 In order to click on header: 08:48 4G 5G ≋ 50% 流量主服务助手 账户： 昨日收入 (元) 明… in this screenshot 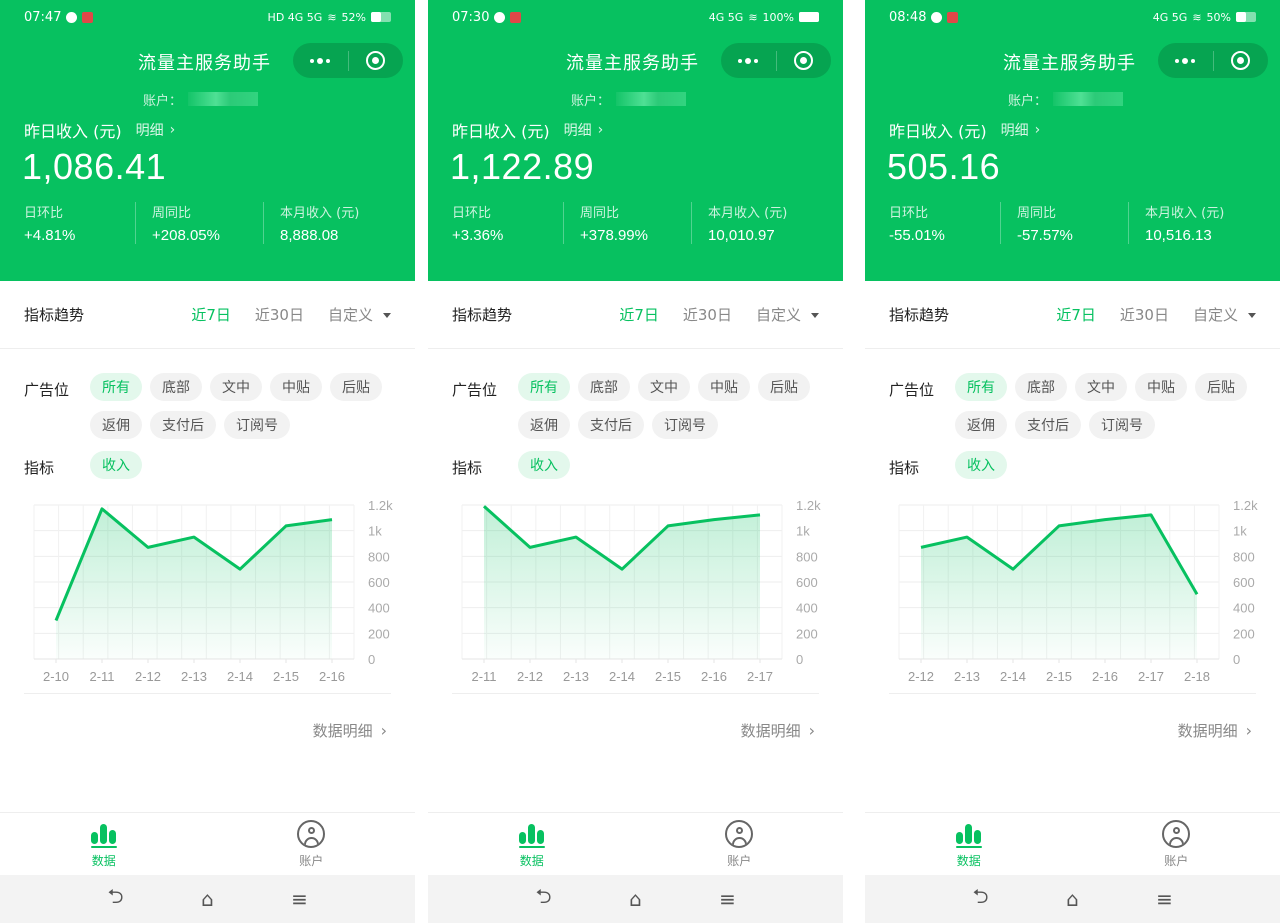, I will do `click(1072, 140)`.